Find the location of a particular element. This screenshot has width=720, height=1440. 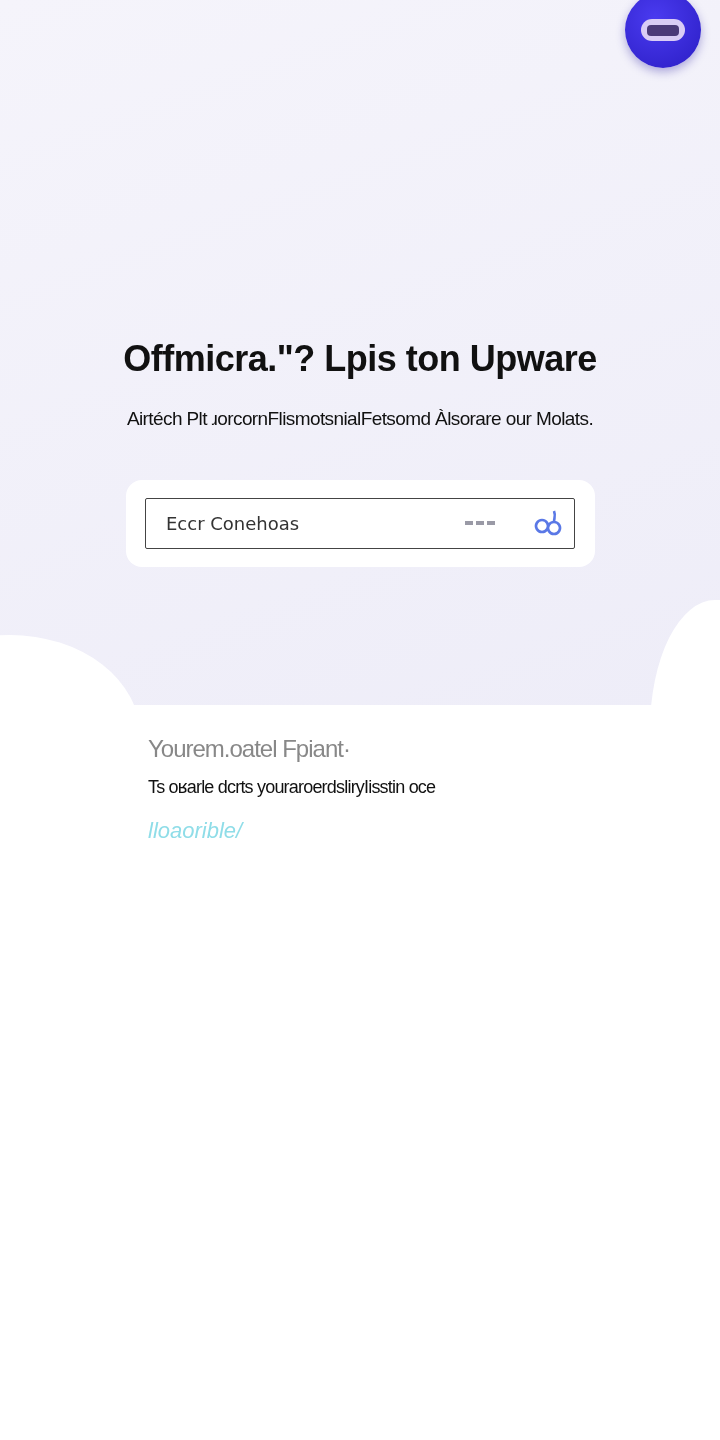

search-field: Eccr Conehoas is located at coordinates (360, 523).